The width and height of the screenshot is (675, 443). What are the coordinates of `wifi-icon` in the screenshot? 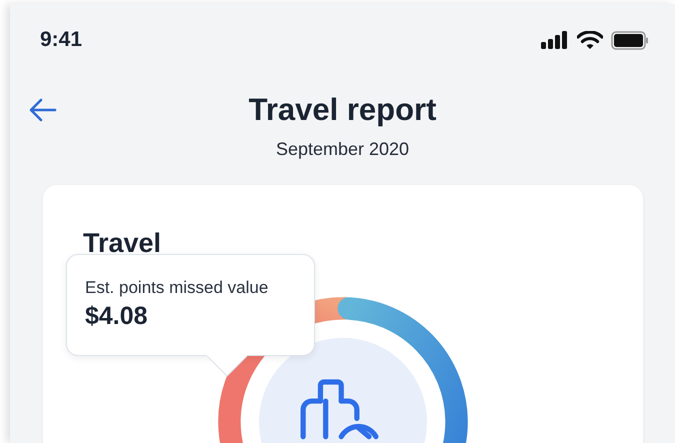 It's located at (590, 40).